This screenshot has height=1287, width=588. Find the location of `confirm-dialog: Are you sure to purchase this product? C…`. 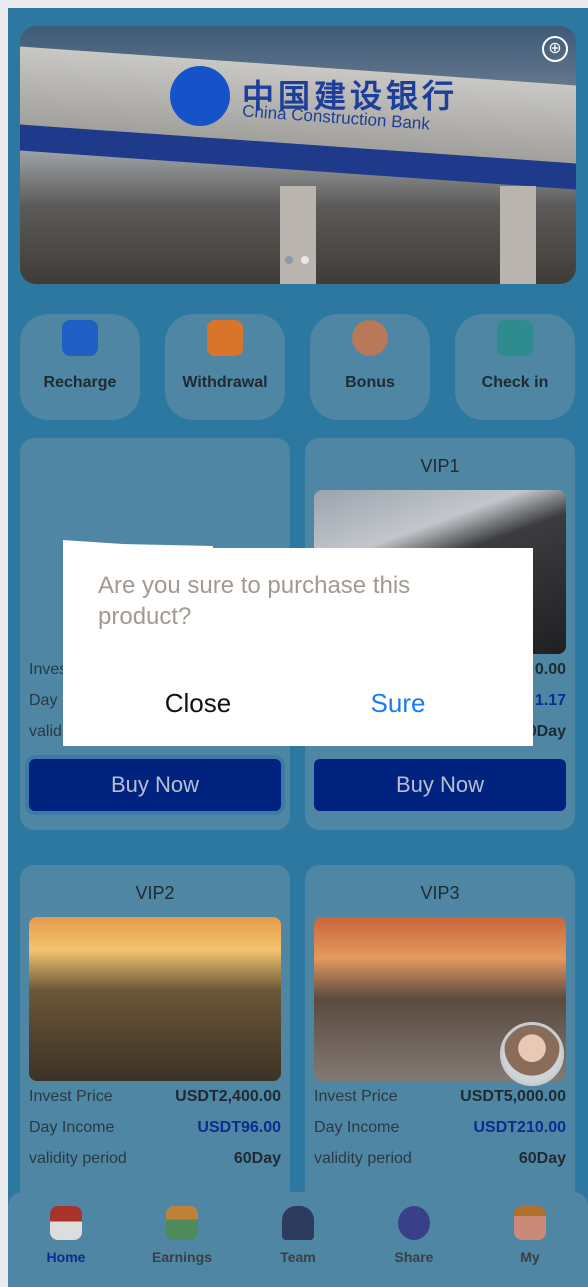

confirm-dialog: Are you sure to purchase this product? C… is located at coordinates (298, 647).